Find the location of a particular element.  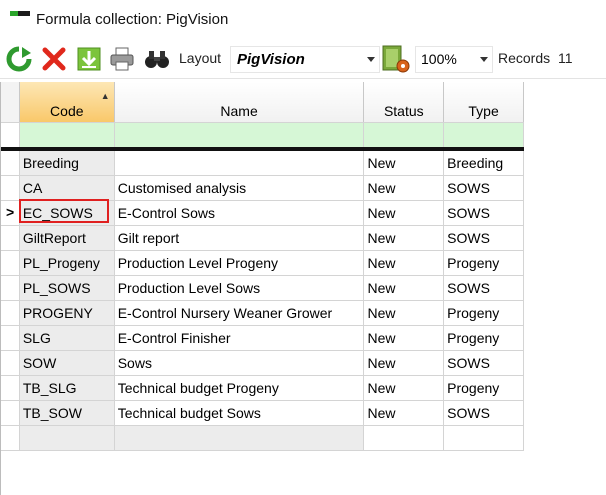

app-icon is located at coordinates (20, 13).